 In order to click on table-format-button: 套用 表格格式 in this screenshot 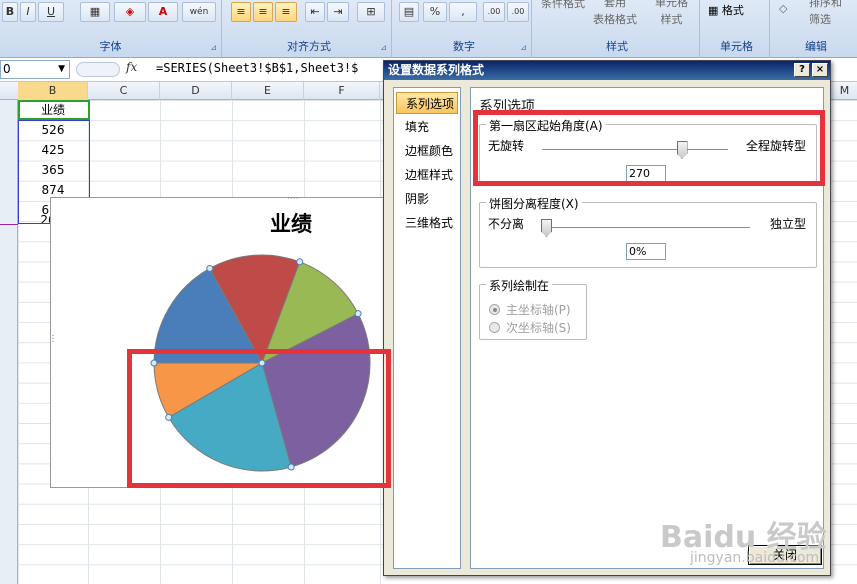, I will do `click(615, 14)`.